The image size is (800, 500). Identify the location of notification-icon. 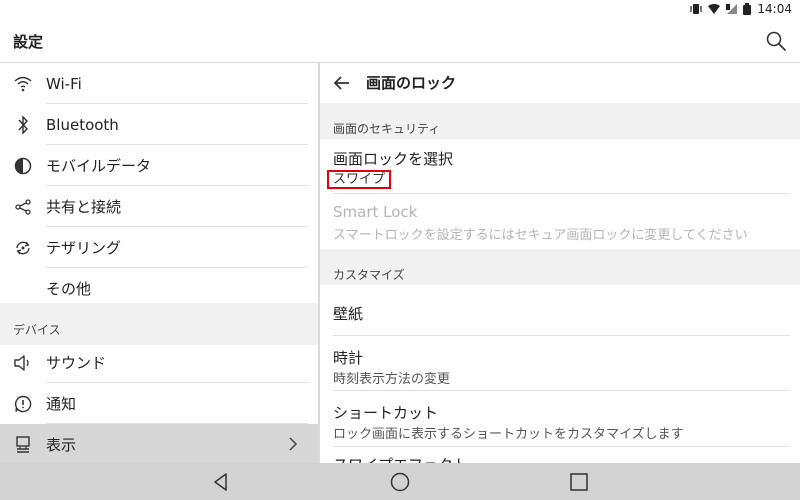
(23, 404).